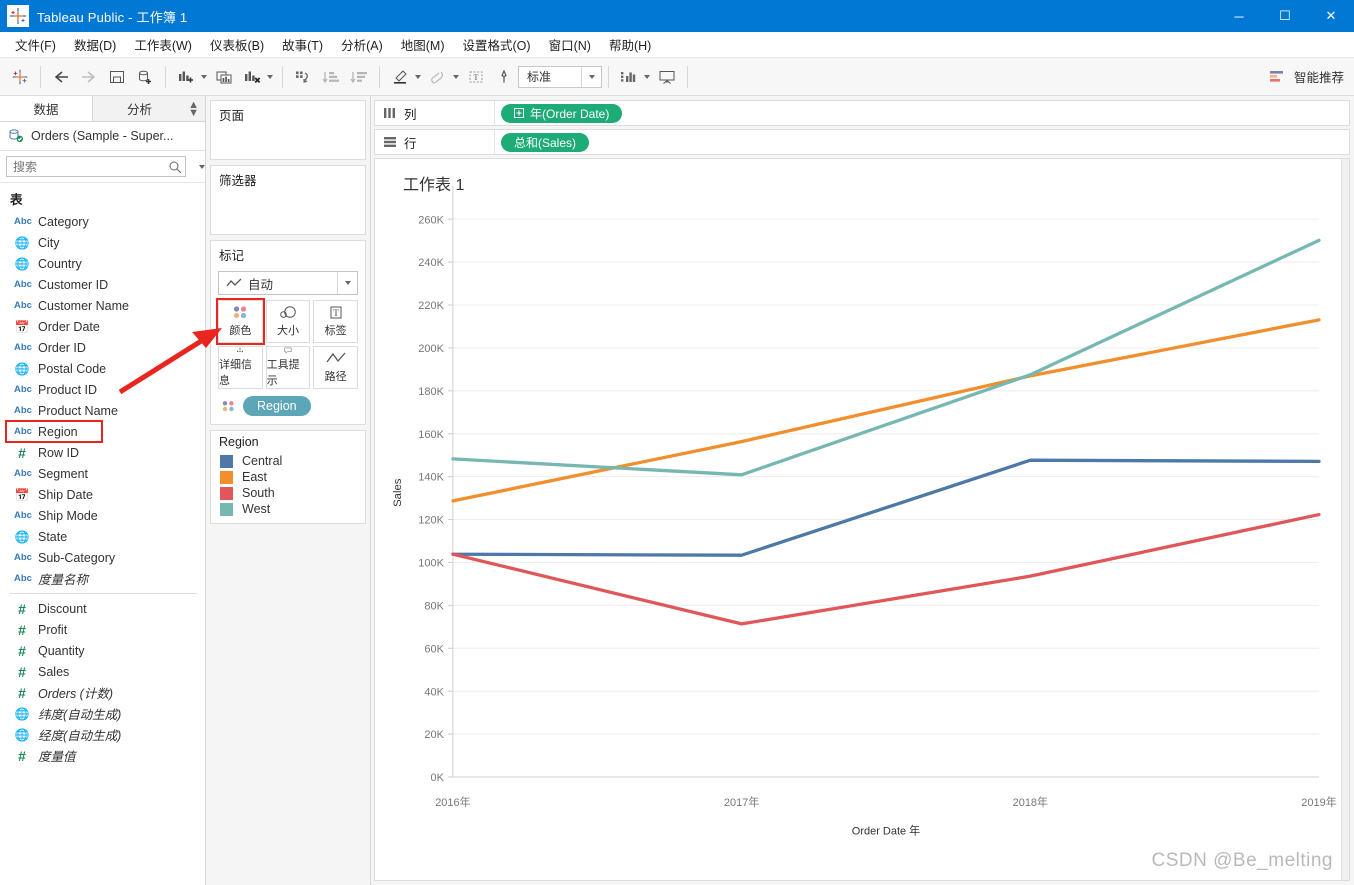 This screenshot has width=1354, height=885. What do you see at coordinates (570, 44) in the screenshot?
I see `menu-window: 窗口(N)` at bounding box center [570, 44].